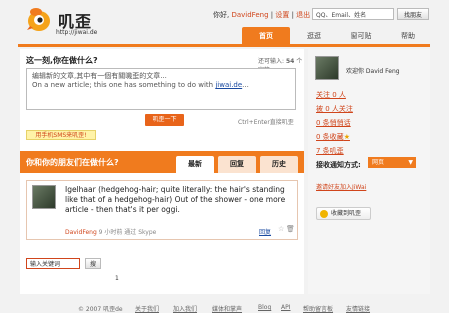 This screenshot has width=449, height=313. I want to click on shortcut-hint: Ctrl+Enter直接叽歪, so click(266, 122).